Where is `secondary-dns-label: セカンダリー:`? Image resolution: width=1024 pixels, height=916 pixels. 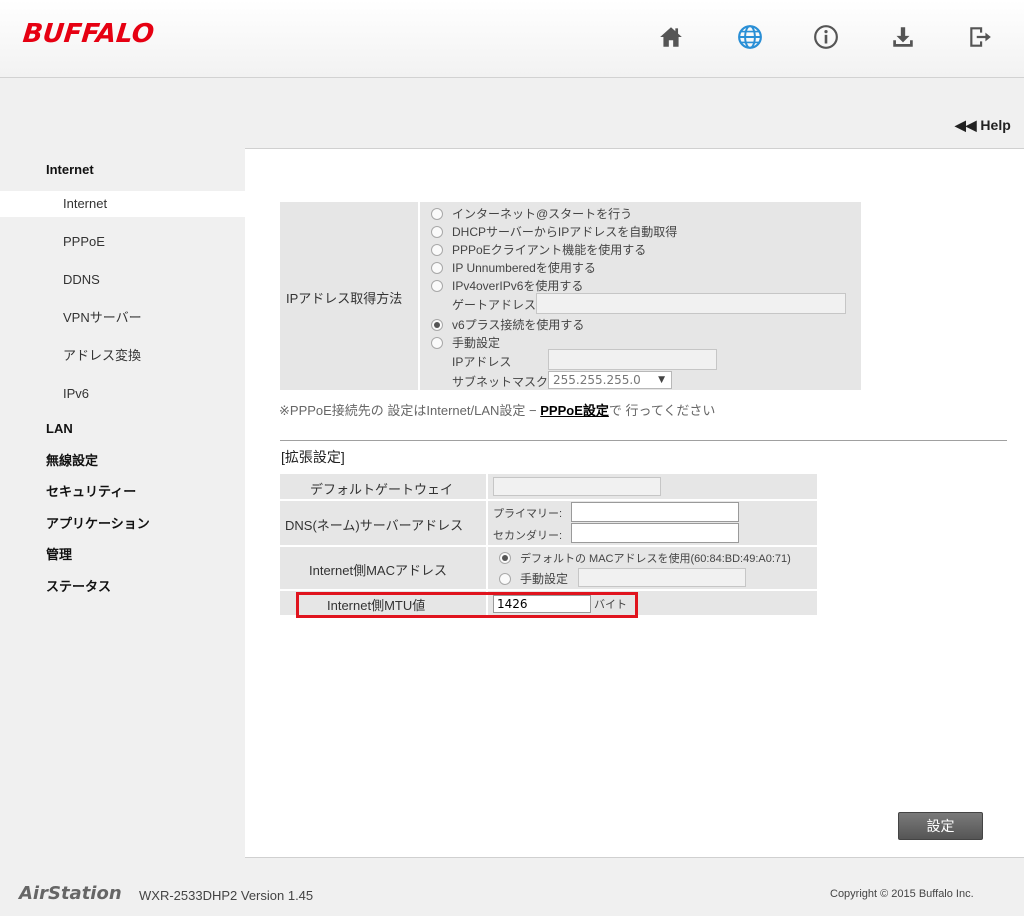
secondary-dns-label: セカンダリー: is located at coordinates (528, 536).